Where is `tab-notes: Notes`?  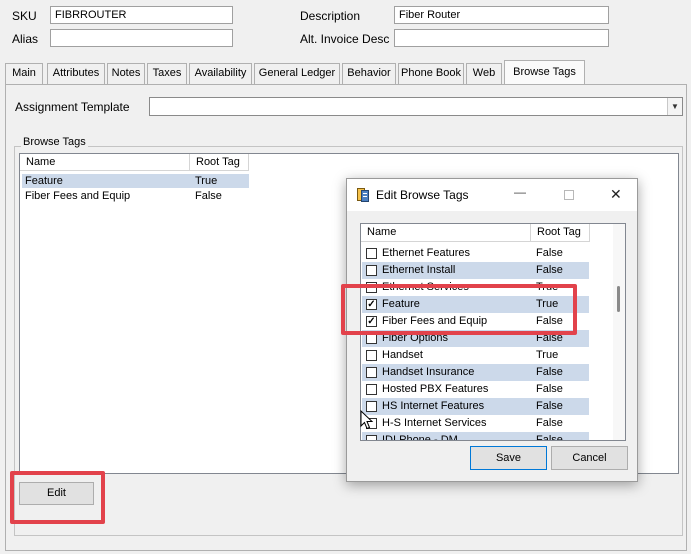 tab-notes: Notes is located at coordinates (126, 73).